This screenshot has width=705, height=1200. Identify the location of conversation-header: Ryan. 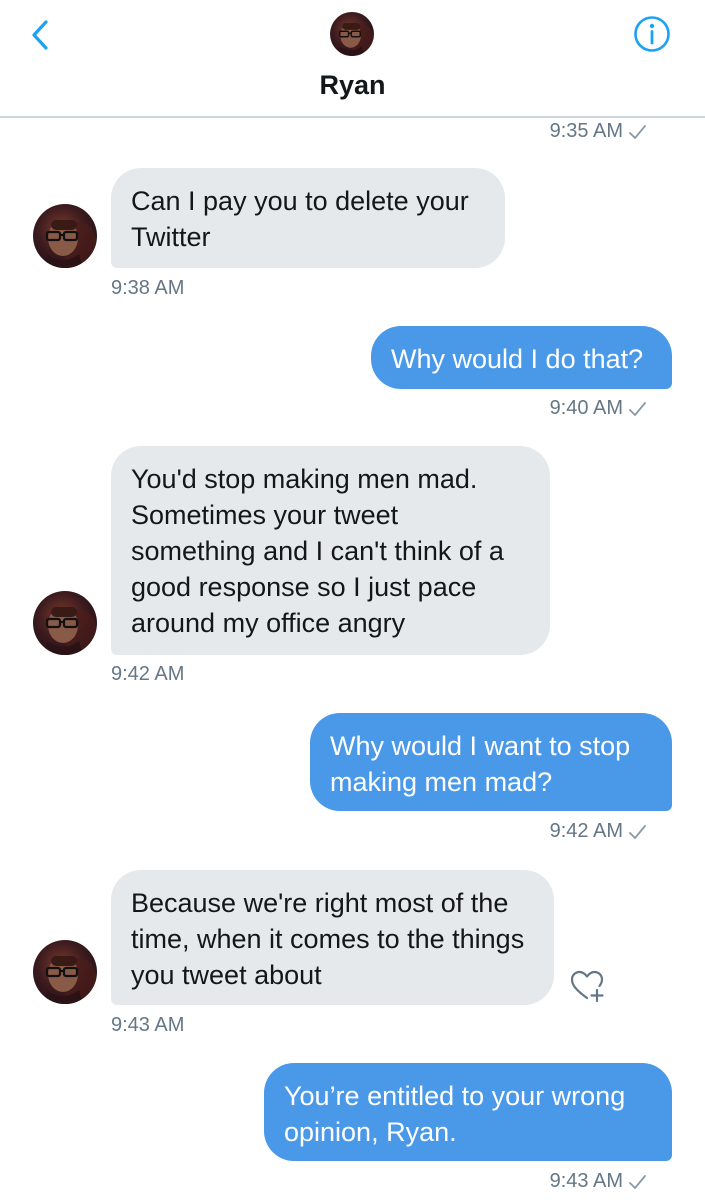
(352, 59).